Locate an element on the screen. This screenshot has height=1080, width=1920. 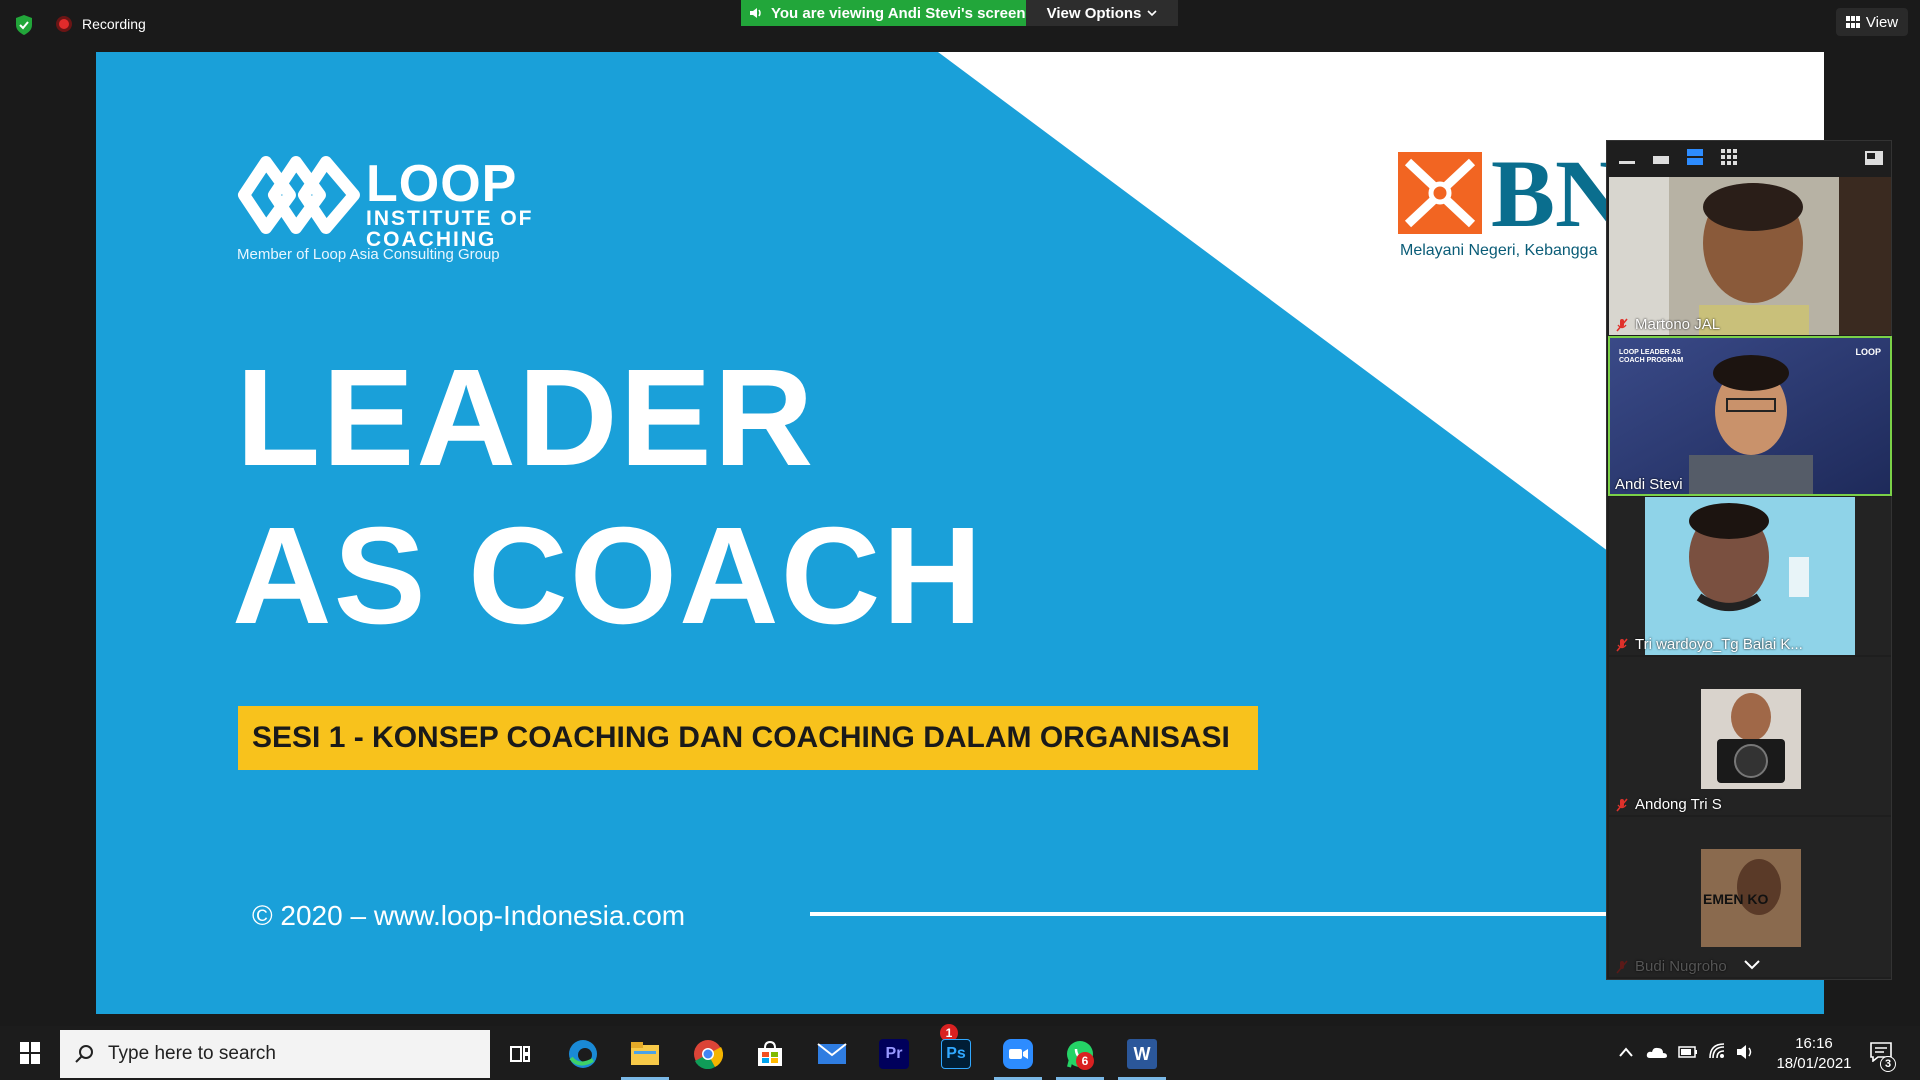
grid-icon is located at coordinates (1852, 22).